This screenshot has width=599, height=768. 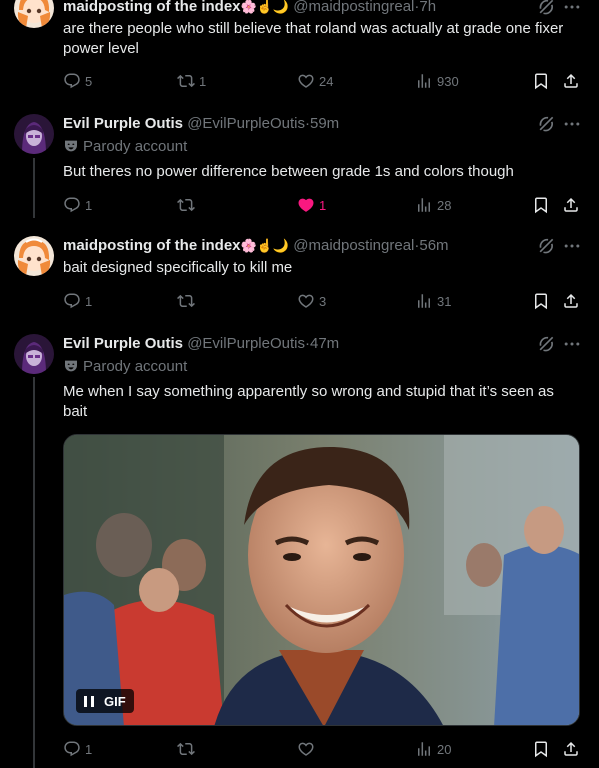 What do you see at coordinates (324, 343) in the screenshot?
I see `timestamp: 47m` at bounding box center [324, 343].